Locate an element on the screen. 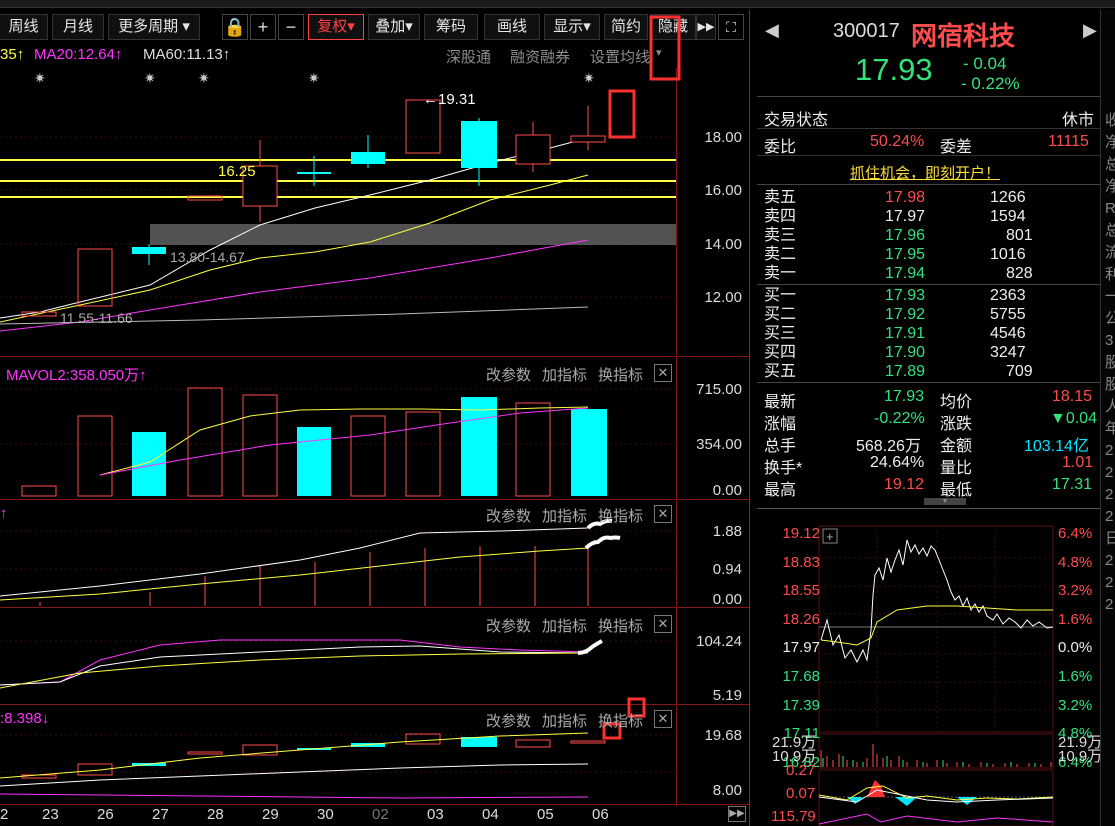 The width and height of the screenshot is (1115, 826). price-line-label: 16.25 is located at coordinates (237, 171).